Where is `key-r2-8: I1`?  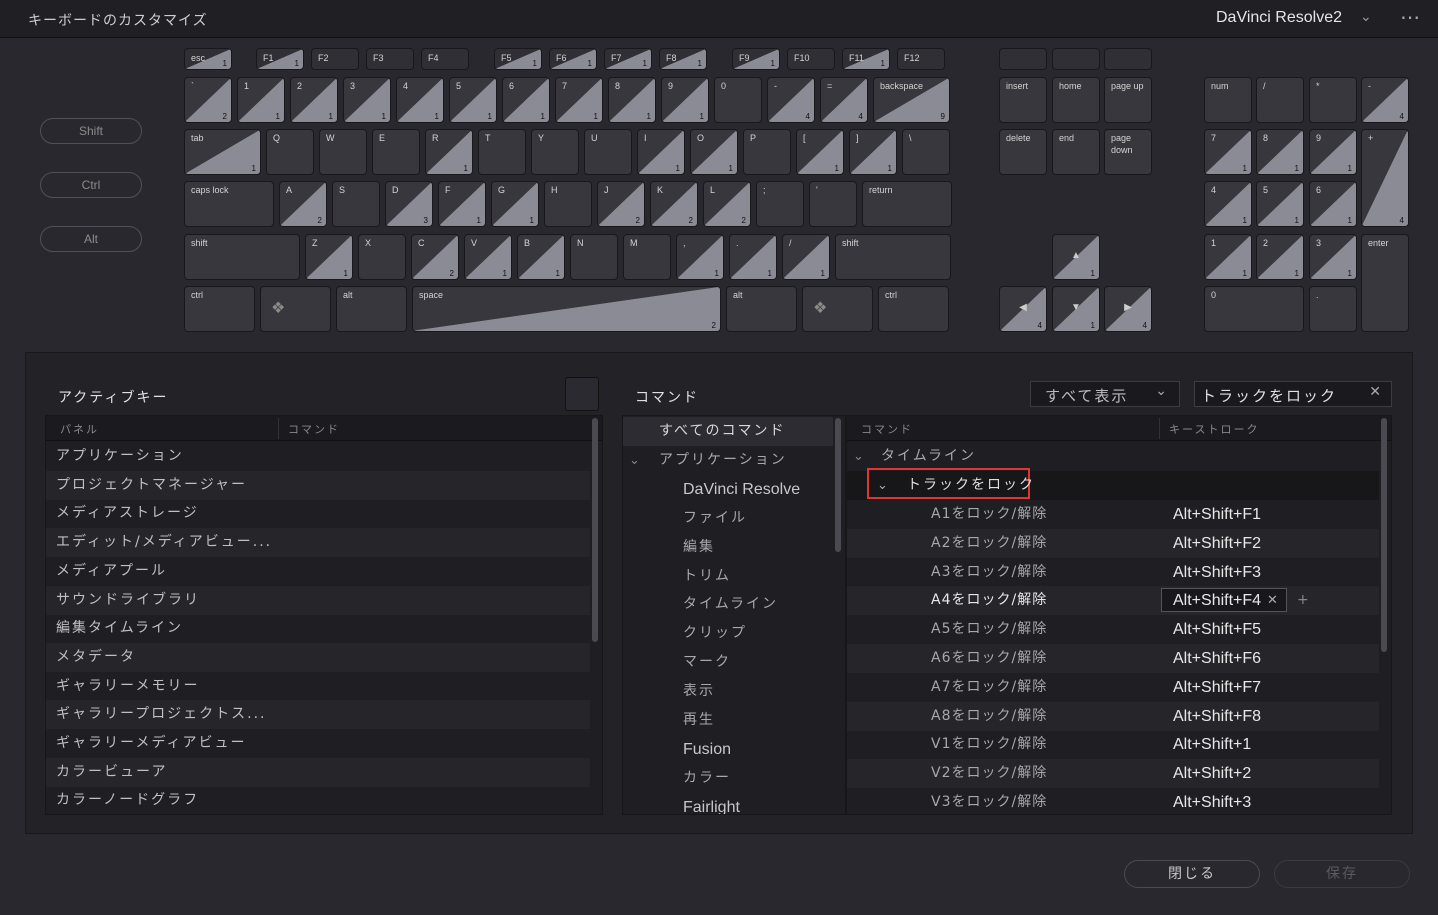
key-r2-8: I1 is located at coordinates (661, 152).